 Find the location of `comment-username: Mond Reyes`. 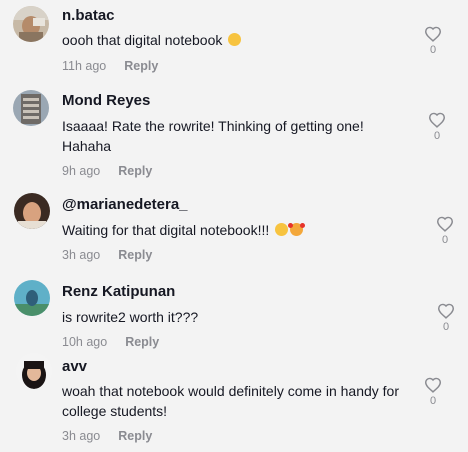

comment-username: Mond Reyes is located at coordinates (106, 101).